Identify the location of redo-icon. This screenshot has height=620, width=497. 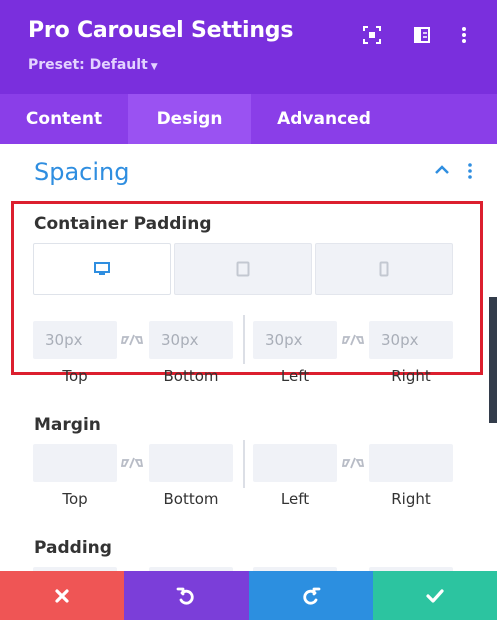
(311, 596).